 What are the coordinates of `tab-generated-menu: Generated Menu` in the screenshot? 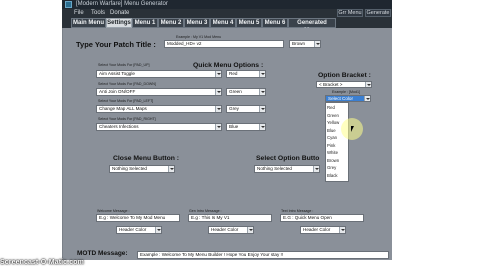 It's located at (312, 26).